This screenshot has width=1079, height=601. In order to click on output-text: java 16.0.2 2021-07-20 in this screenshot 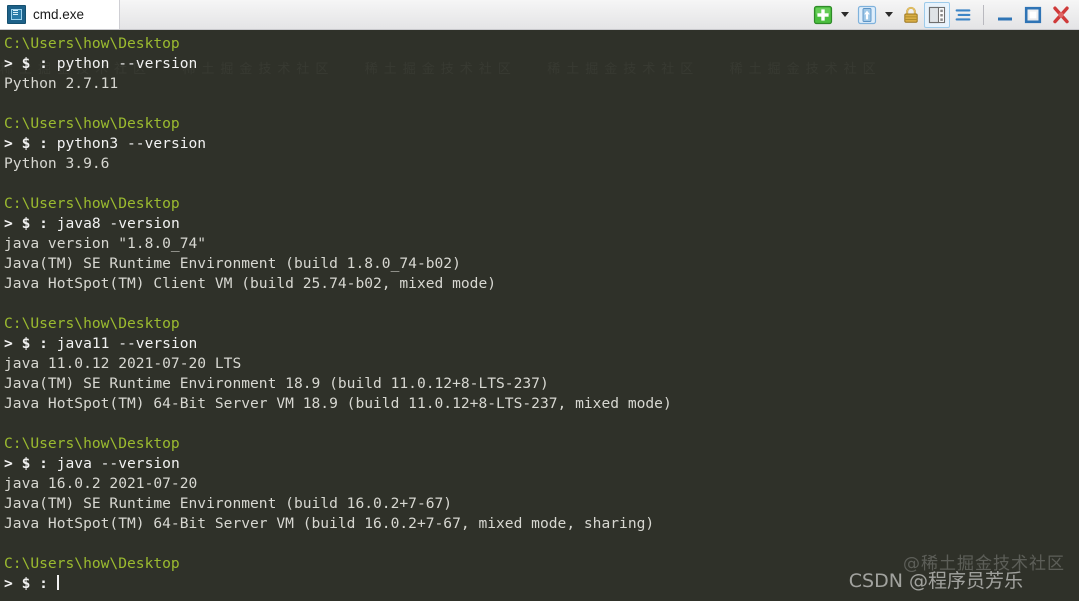, I will do `click(101, 483)`.